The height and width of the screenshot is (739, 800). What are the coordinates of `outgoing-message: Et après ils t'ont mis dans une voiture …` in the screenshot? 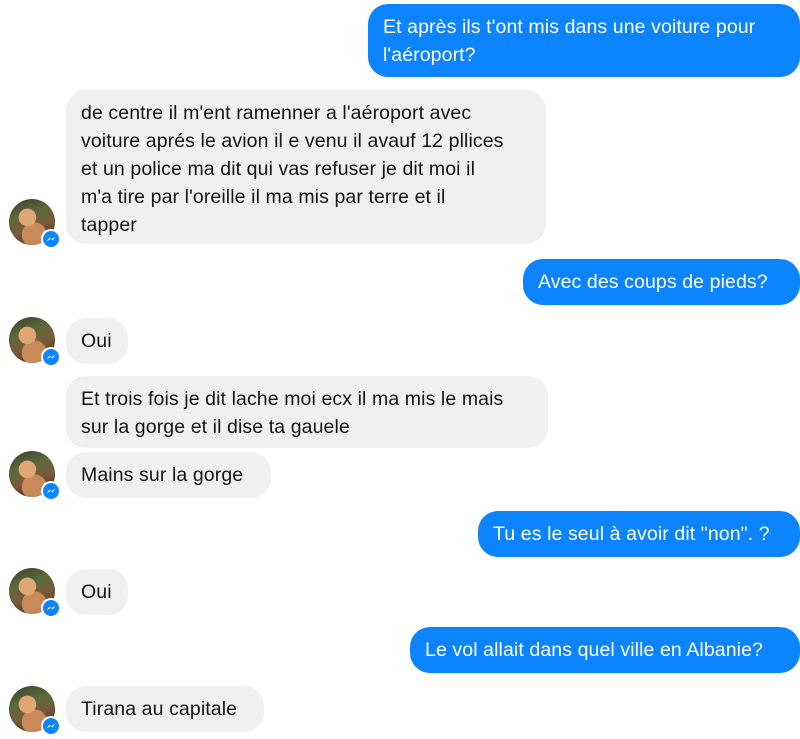 It's located at (584, 40).